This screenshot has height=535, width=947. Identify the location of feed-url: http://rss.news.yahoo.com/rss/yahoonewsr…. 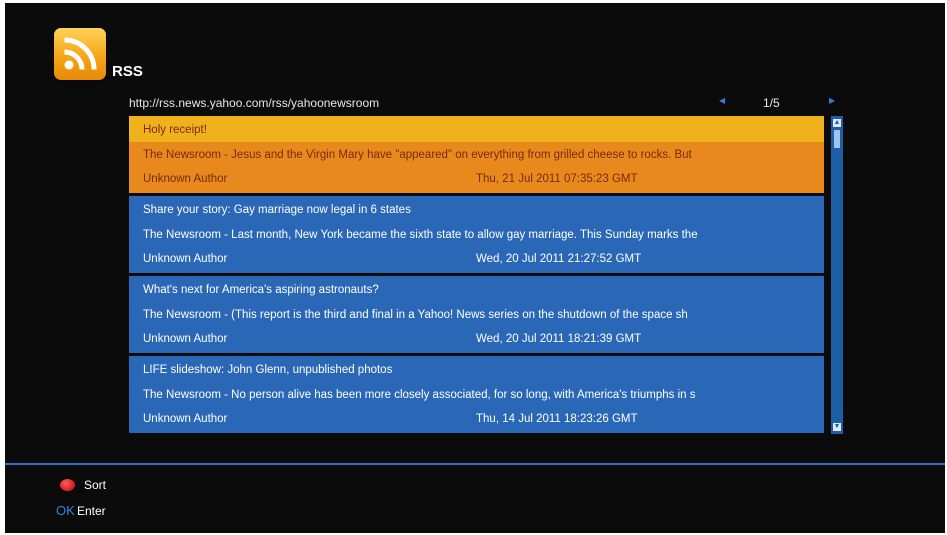
(254, 103).